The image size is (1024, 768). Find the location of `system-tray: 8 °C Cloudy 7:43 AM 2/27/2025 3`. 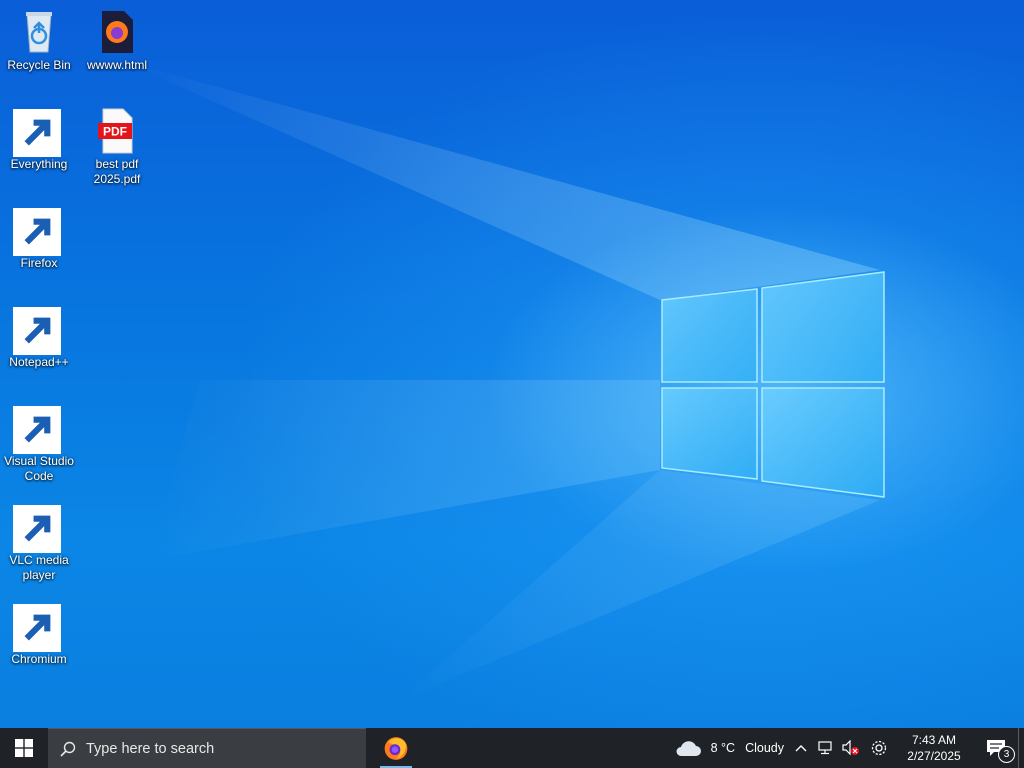

system-tray: 8 °C Cloudy 7:43 AM 2/27/2025 3 is located at coordinates (846, 748).